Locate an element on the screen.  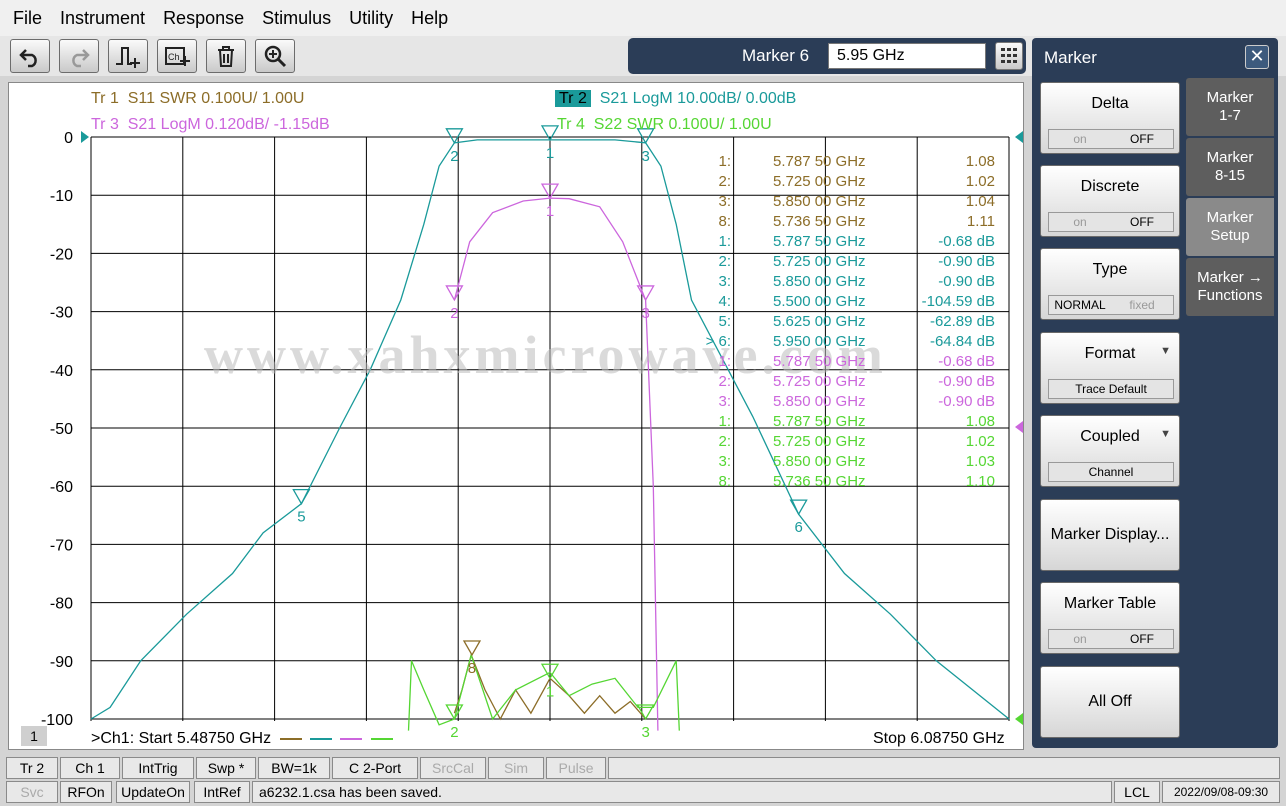
tab-line1: Marker is located at coordinates (1230, 157).